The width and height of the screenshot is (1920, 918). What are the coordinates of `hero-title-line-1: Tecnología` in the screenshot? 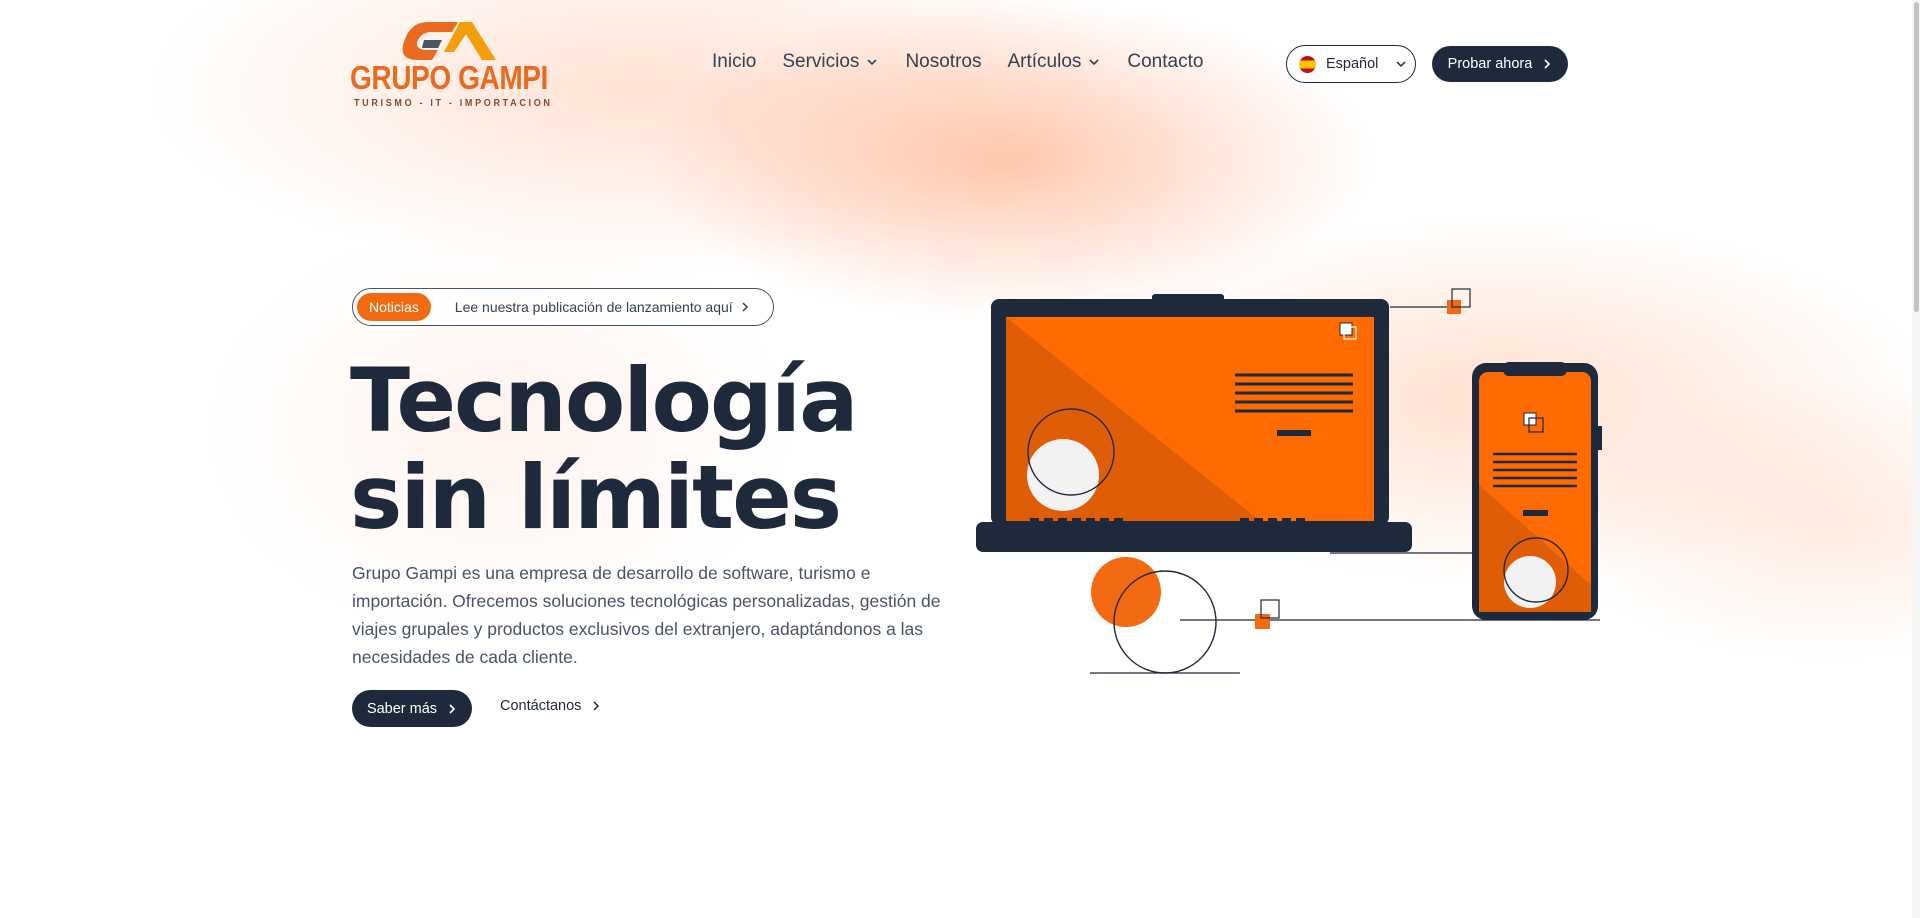 It's located at (604, 400).